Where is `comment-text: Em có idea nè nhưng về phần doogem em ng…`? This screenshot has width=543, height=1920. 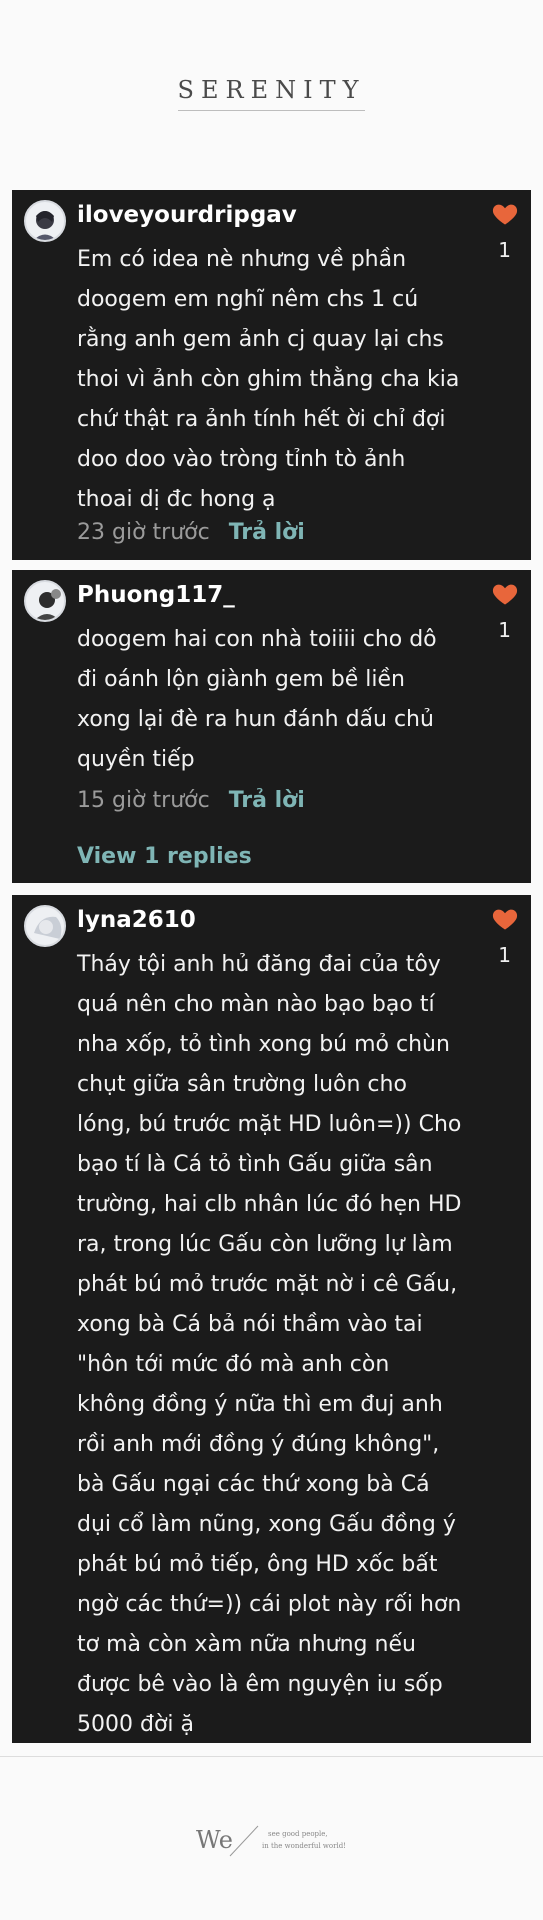
comment-text: Em có idea nè nhưng về phần doogem em ng… is located at coordinates (268, 379).